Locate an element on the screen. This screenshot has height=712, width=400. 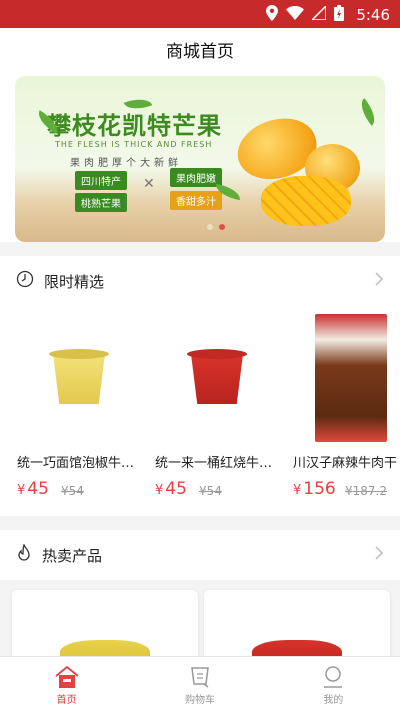
product-name: 川汉子麻辣牛肉干 is located at coordinates (345, 463).